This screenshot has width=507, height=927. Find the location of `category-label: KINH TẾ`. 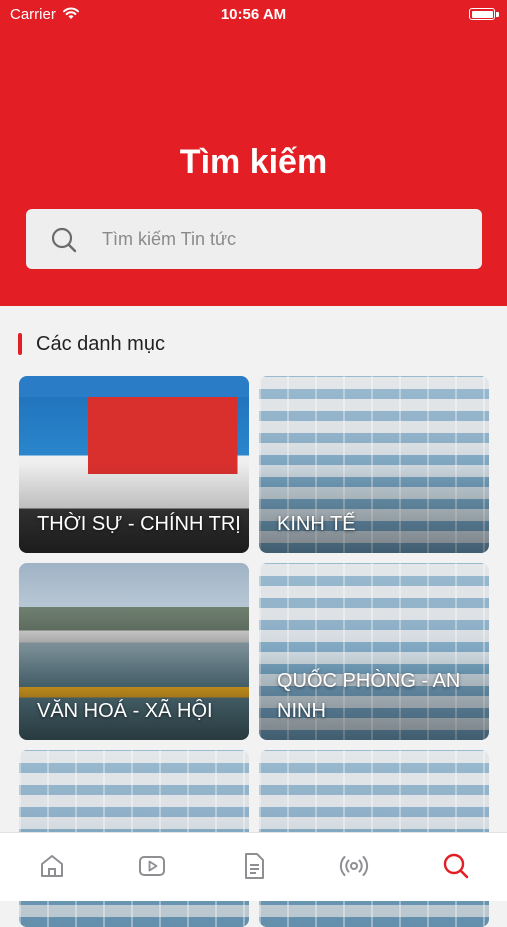

category-label: KINH TẾ is located at coordinates (316, 524).